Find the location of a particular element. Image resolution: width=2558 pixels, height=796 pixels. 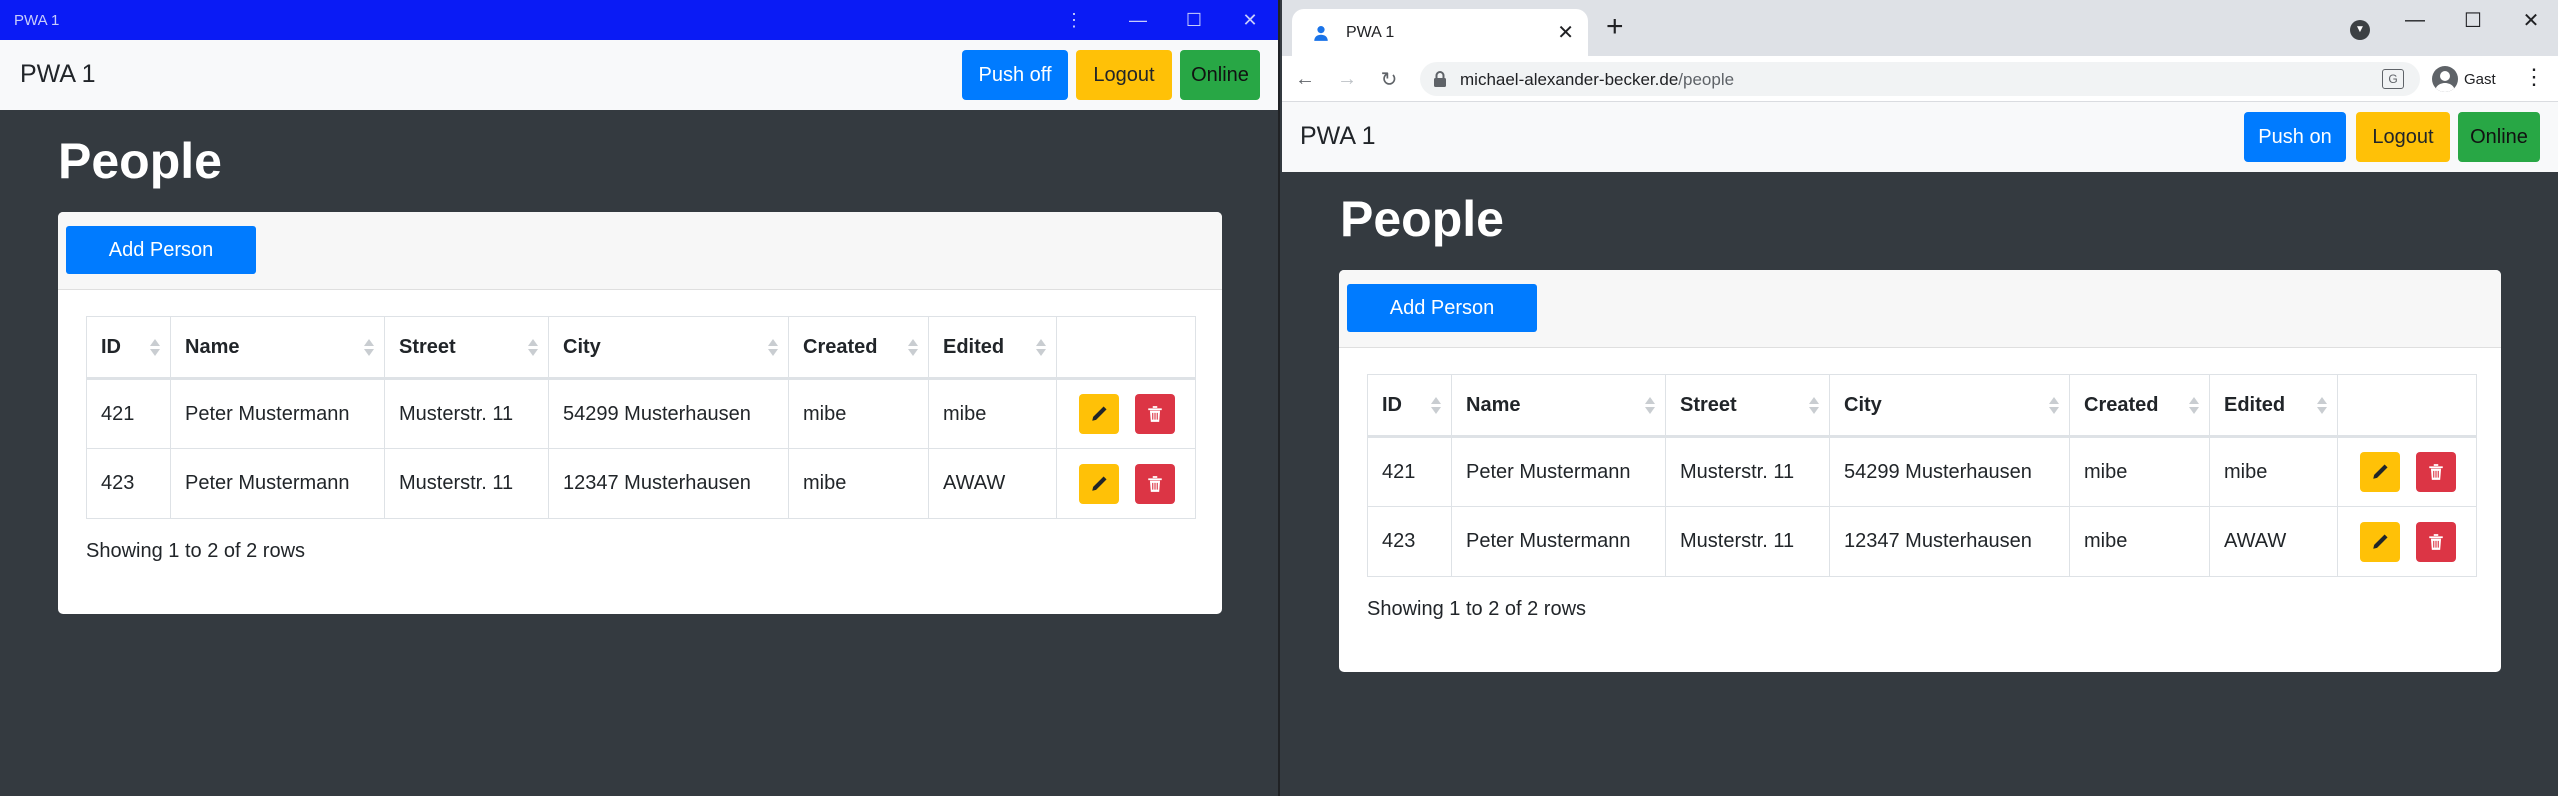

tab-strip: PWA 1 ✕ + ▼ — ☐ ✕ is located at coordinates (1920, 28).